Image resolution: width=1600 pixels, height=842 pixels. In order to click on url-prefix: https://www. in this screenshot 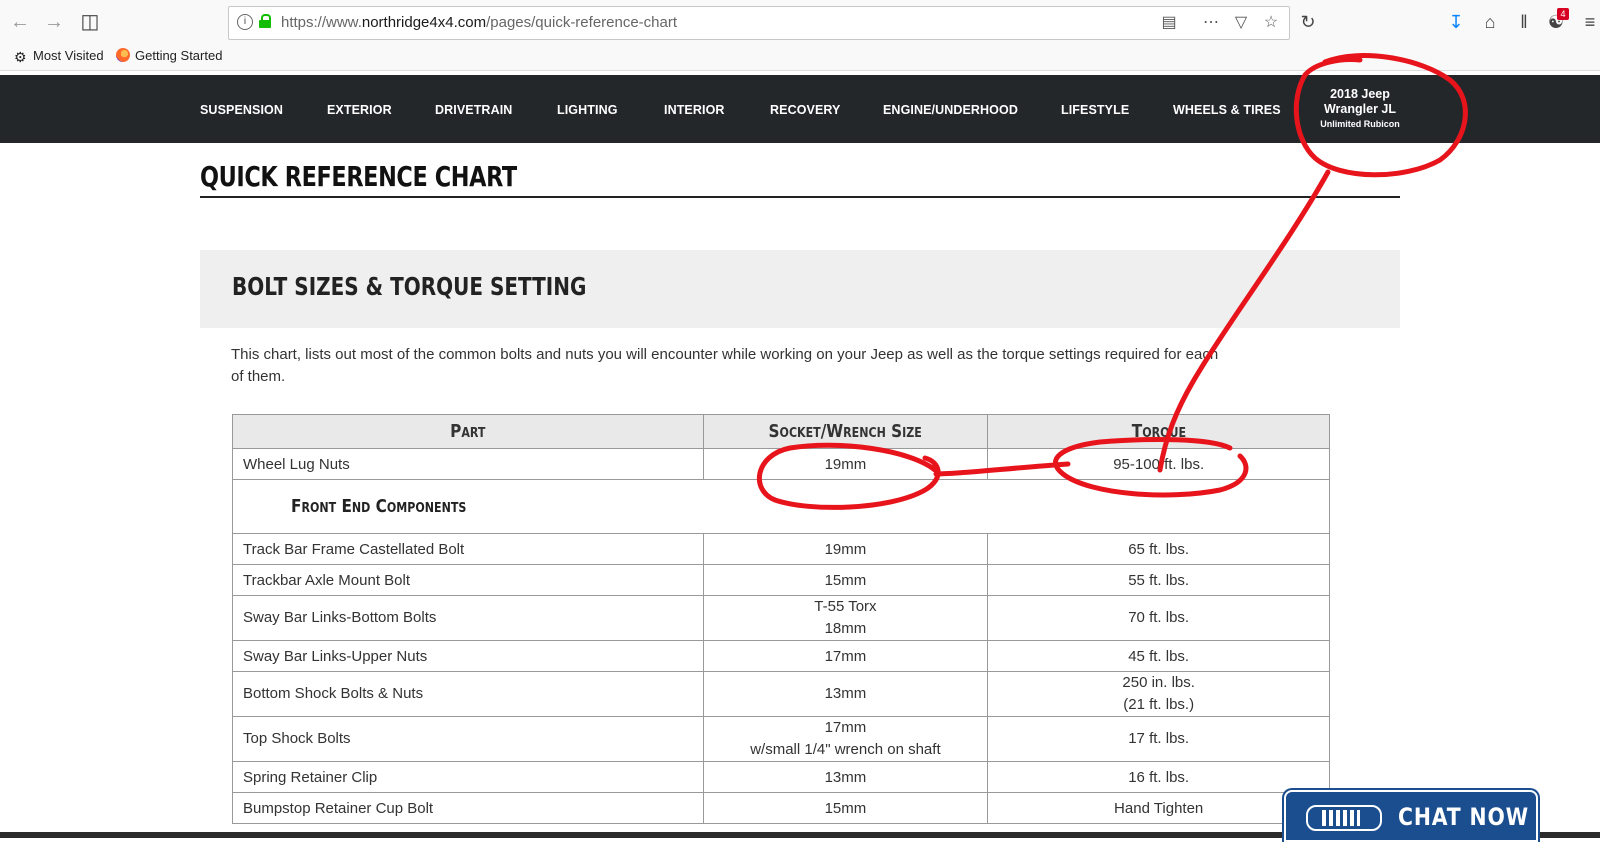, I will do `click(321, 22)`.